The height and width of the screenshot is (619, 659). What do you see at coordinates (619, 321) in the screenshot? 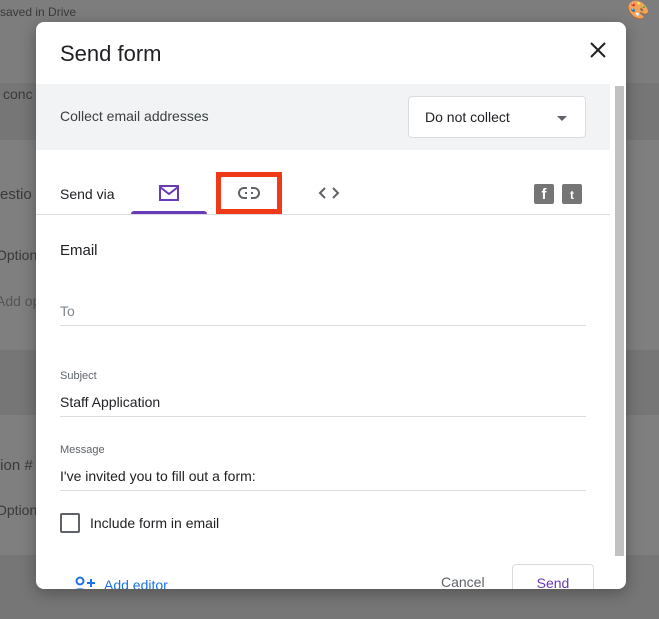
I see `scrollbar` at bounding box center [619, 321].